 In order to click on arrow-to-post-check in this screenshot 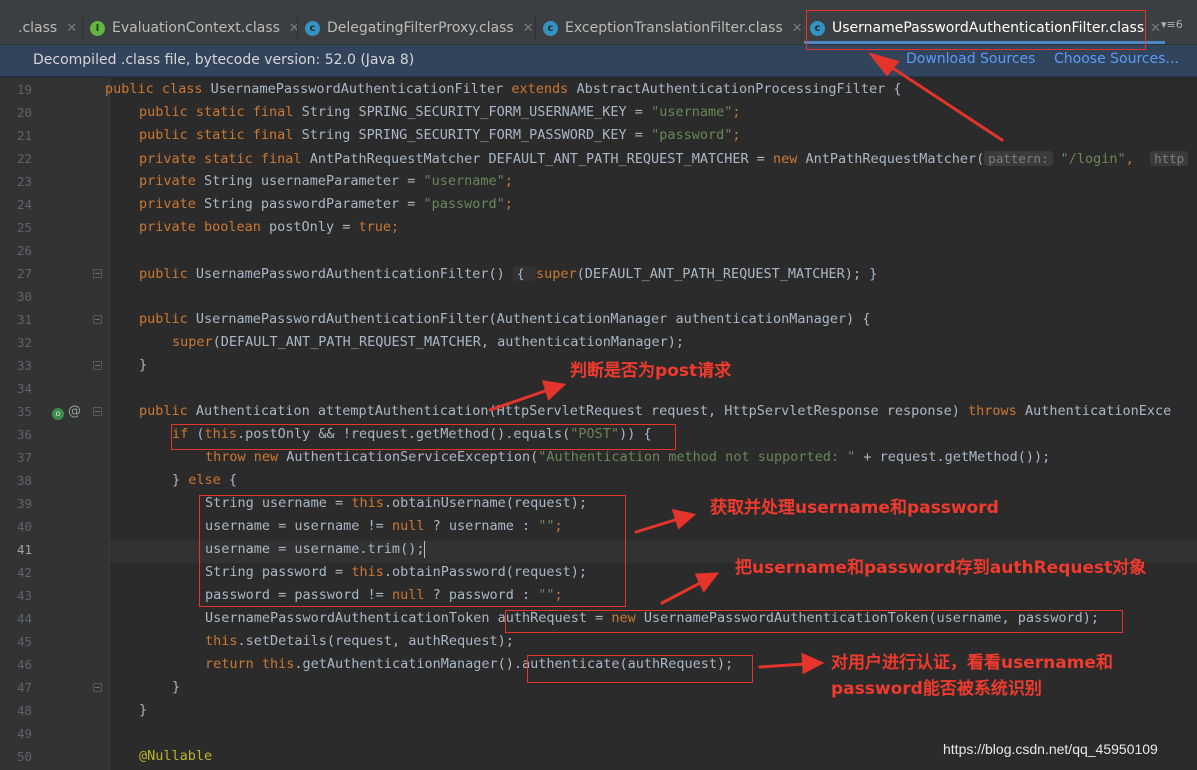, I will do `click(519, 400)`.